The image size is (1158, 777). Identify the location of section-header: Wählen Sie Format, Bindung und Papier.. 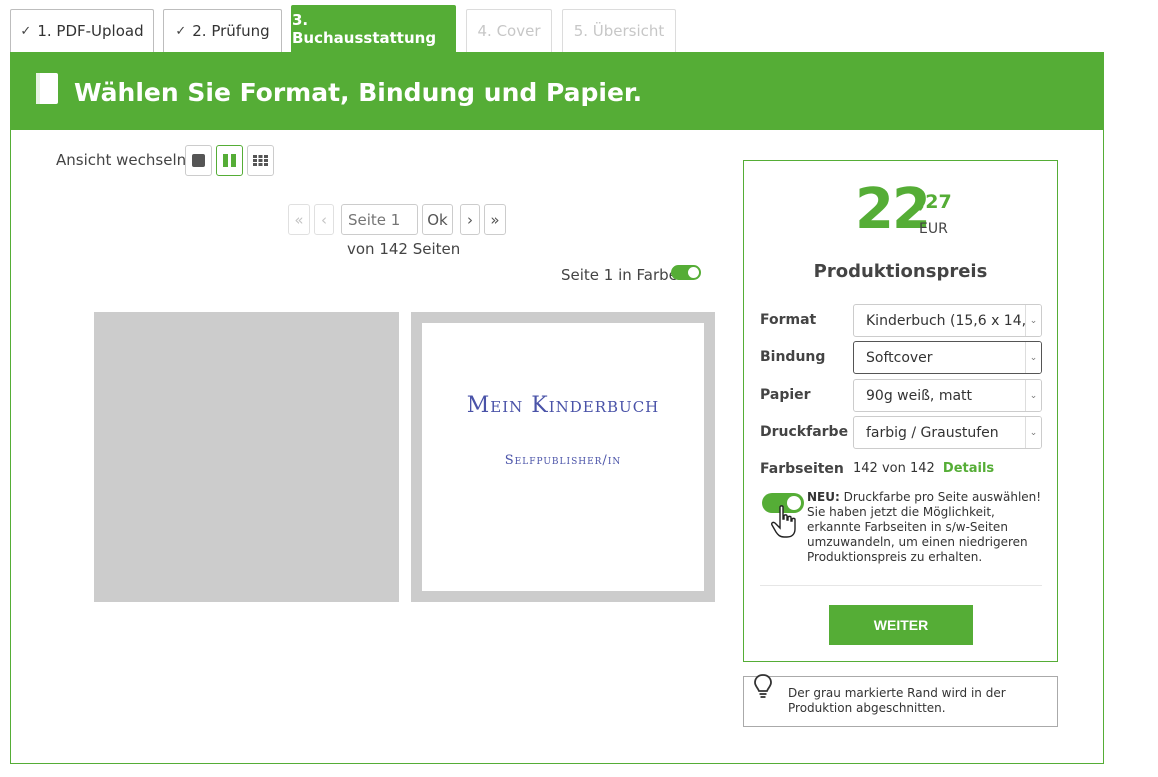
(557, 91).